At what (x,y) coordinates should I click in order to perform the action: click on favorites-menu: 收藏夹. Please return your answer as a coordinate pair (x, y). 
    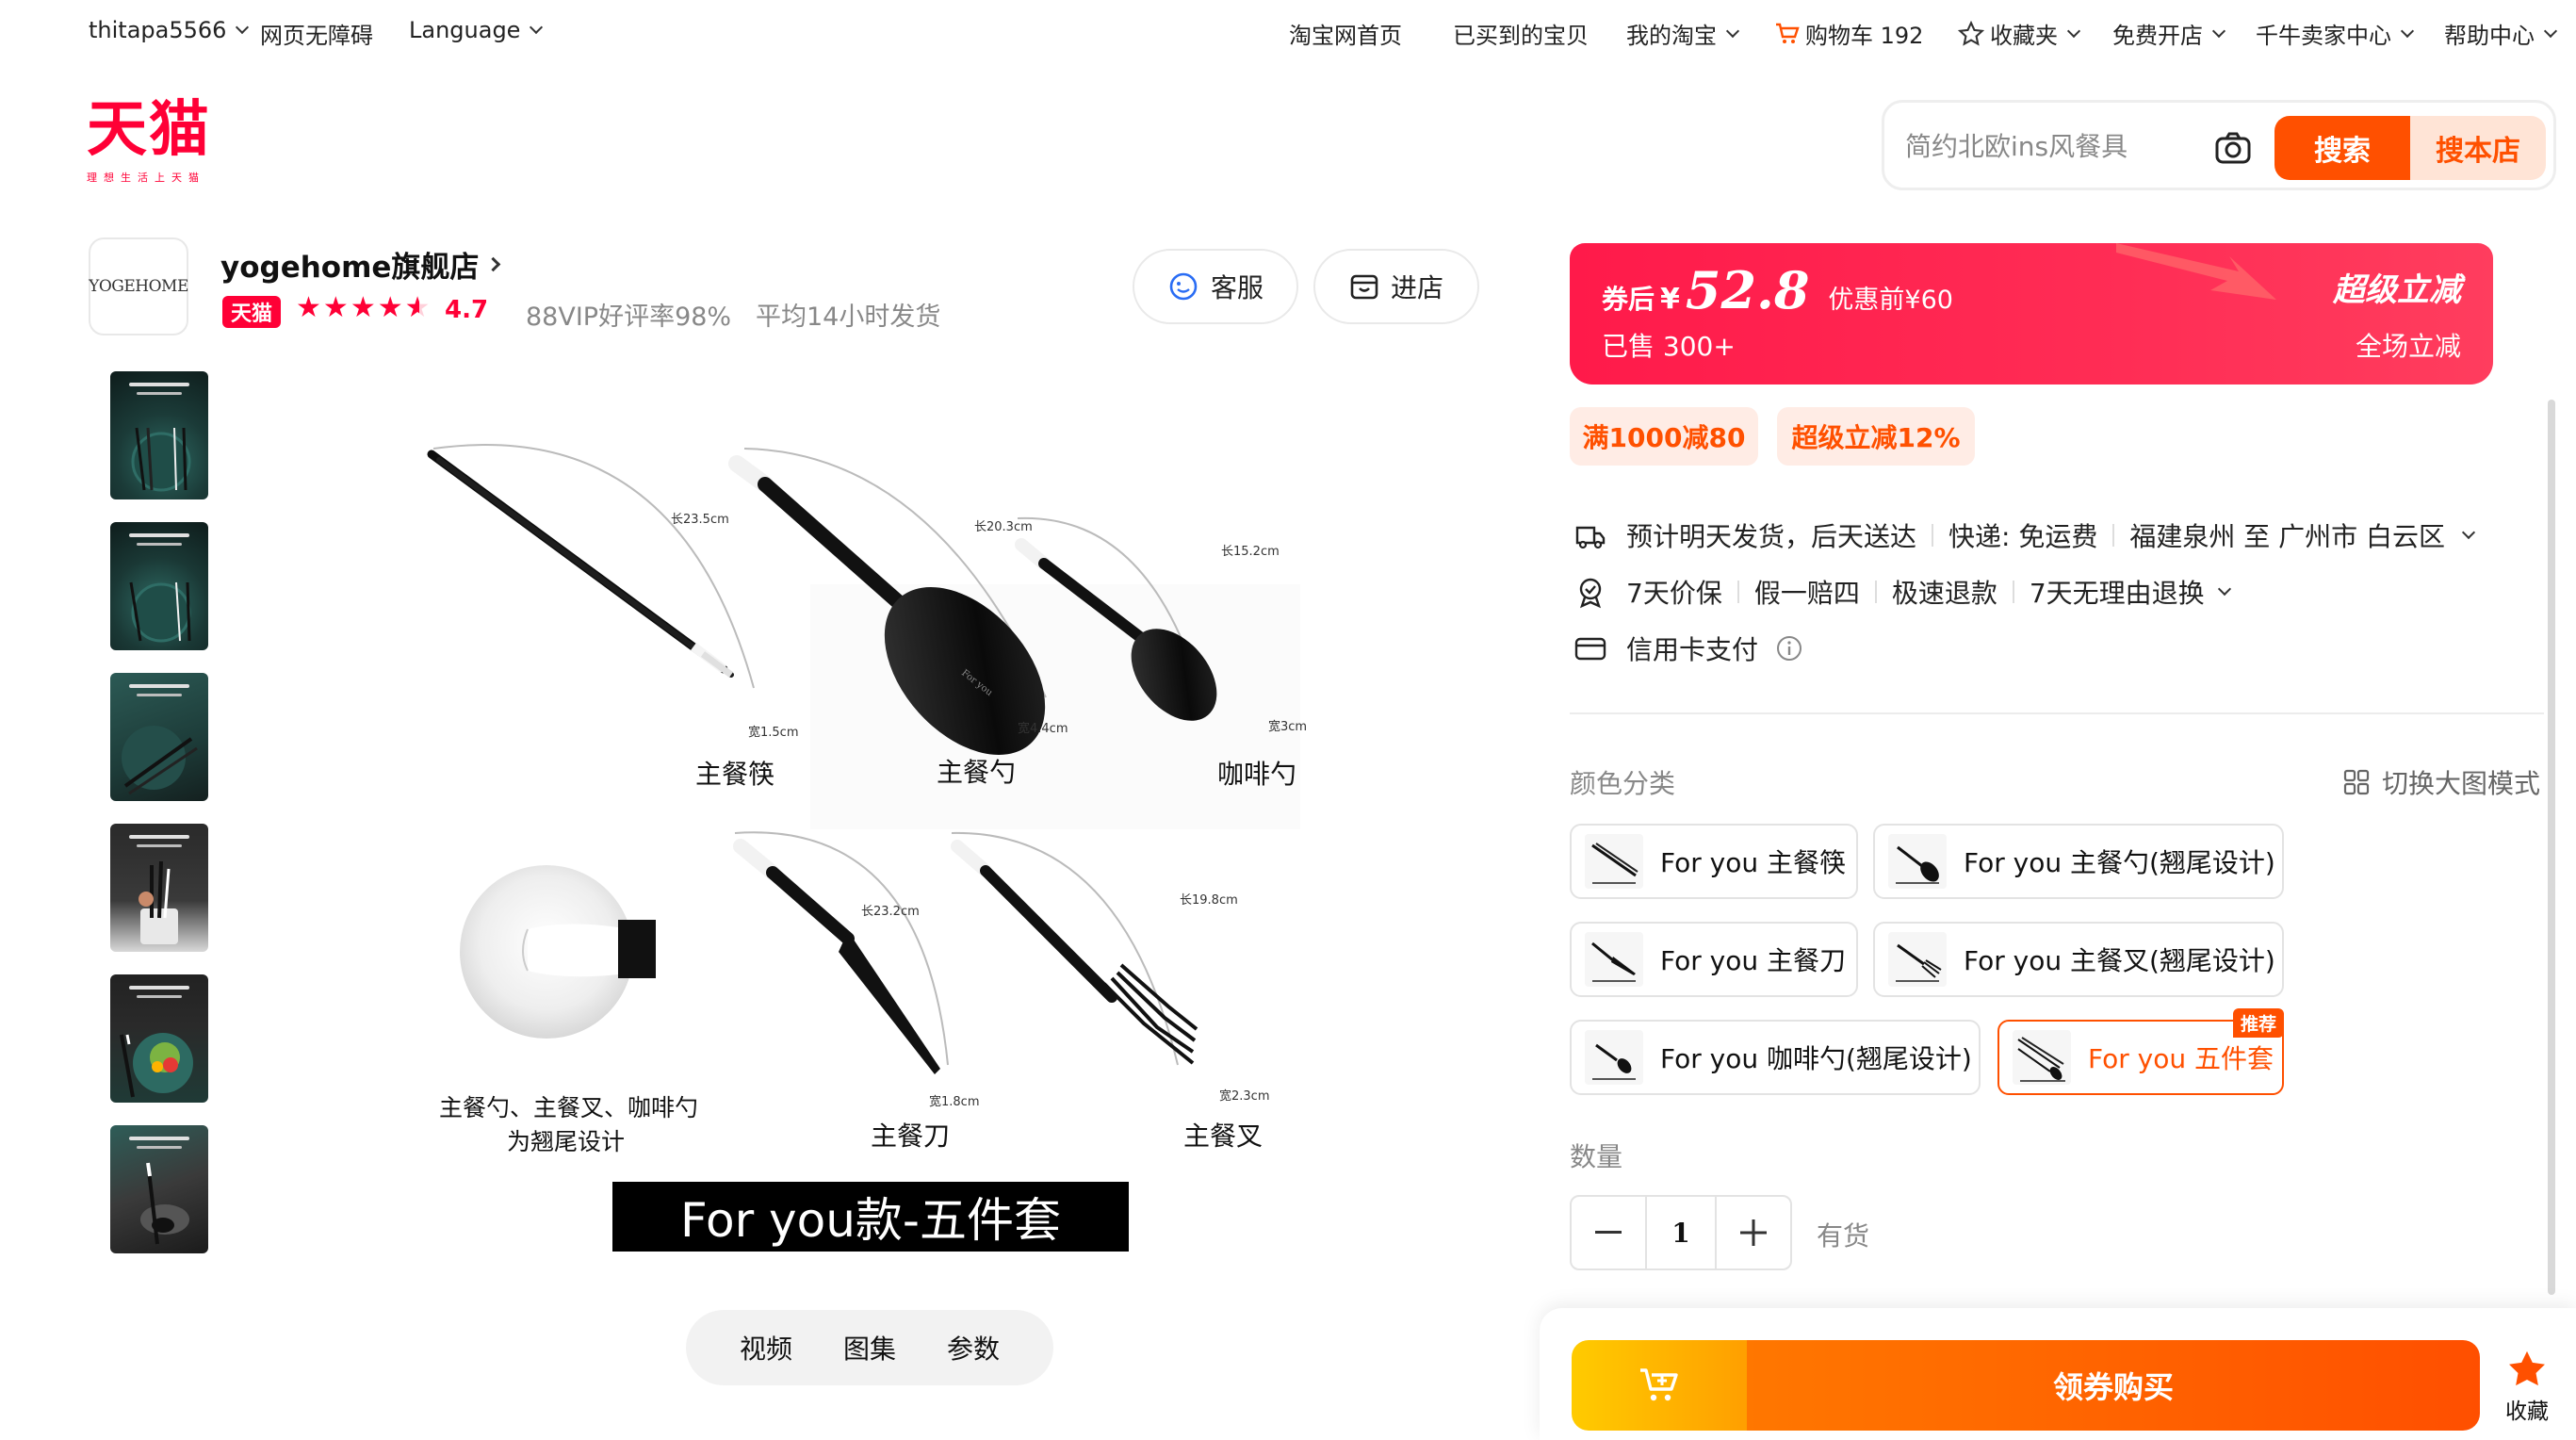
    Looking at the image, I should click on (2019, 33).